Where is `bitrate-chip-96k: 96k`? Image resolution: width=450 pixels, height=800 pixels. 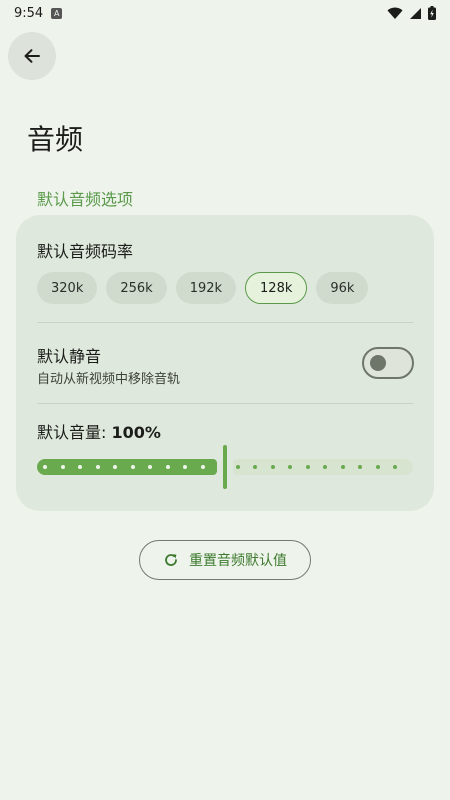
bitrate-chip-96k: 96k is located at coordinates (342, 288).